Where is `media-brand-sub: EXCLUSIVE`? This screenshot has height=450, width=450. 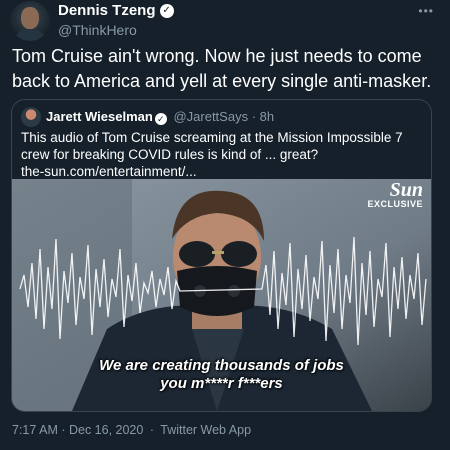
media-brand-sub: EXCLUSIVE is located at coordinates (395, 204).